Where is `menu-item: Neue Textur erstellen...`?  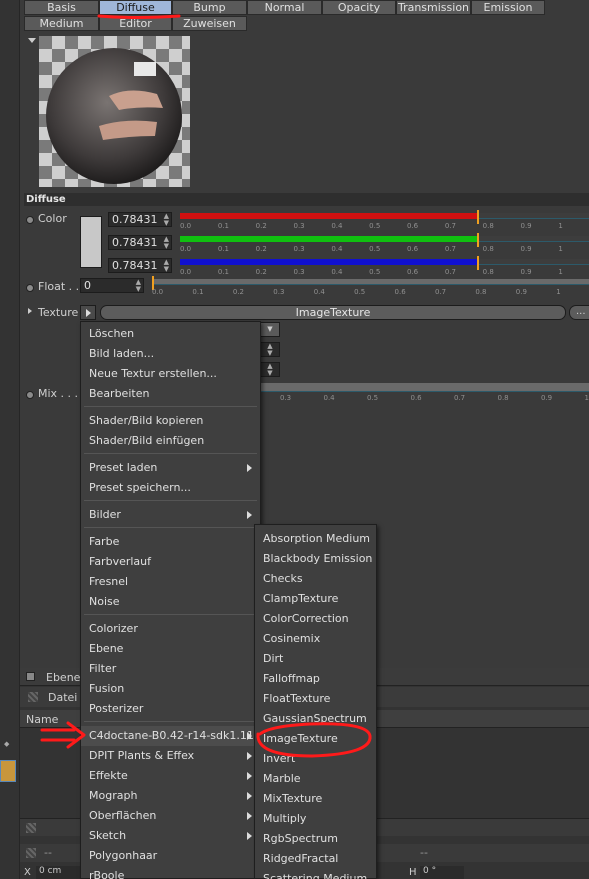
menu-item: Neue Textur erstellen... is located at coordinates (170, 374).